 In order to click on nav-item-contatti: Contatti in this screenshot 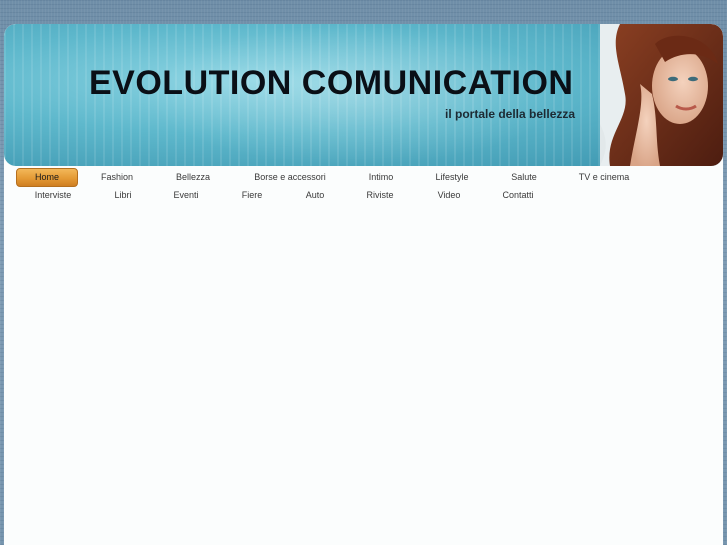, I will do `click(518, 195)`.